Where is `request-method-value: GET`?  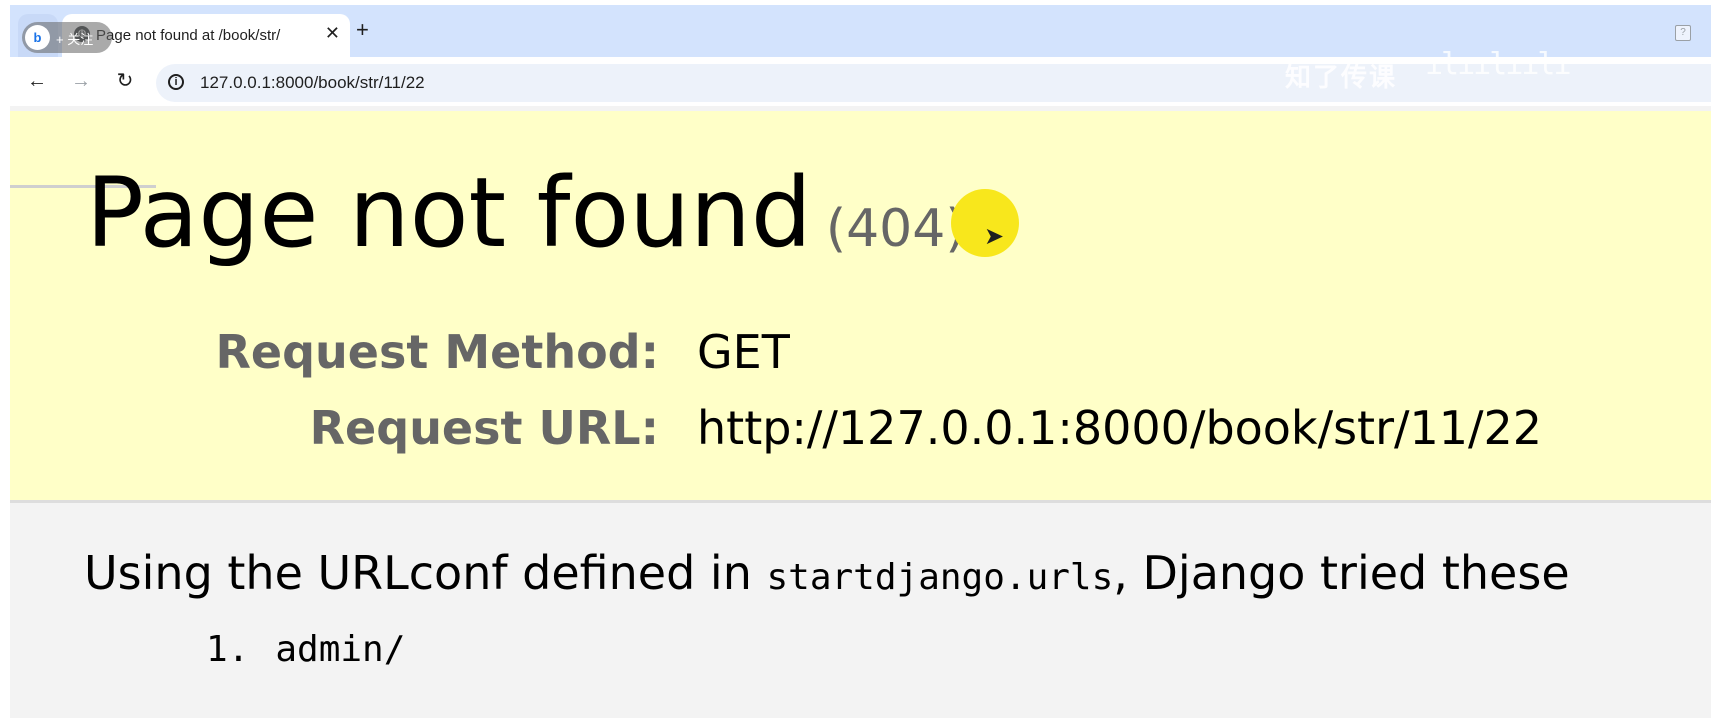 request-method-value: GET is located at coordinates (743, 352).